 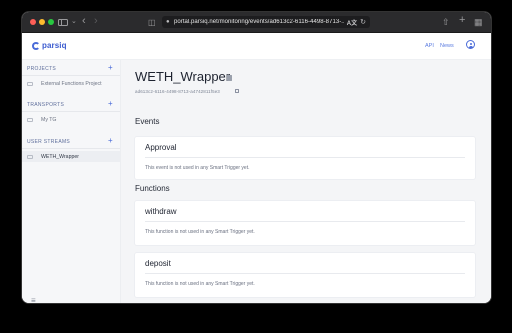 What do you see at coordinates (110, 104) in the screenshot?
I see `add-transport-button: +` at bounding box center [110, 104].